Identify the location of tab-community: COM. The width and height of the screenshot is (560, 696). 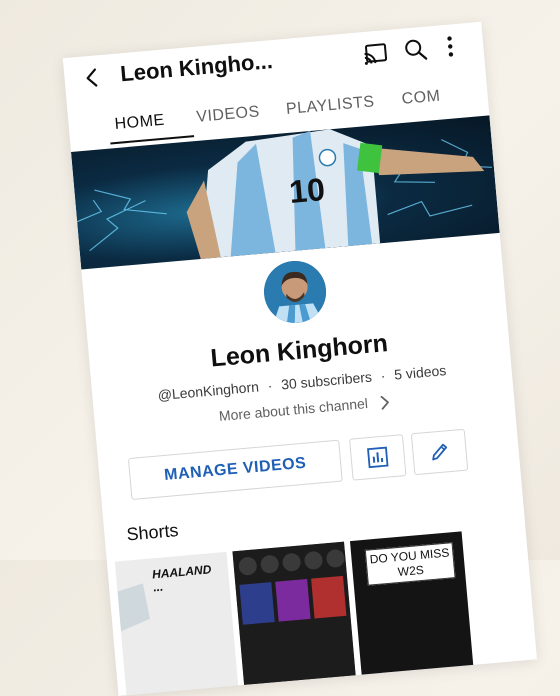
(421, 98).